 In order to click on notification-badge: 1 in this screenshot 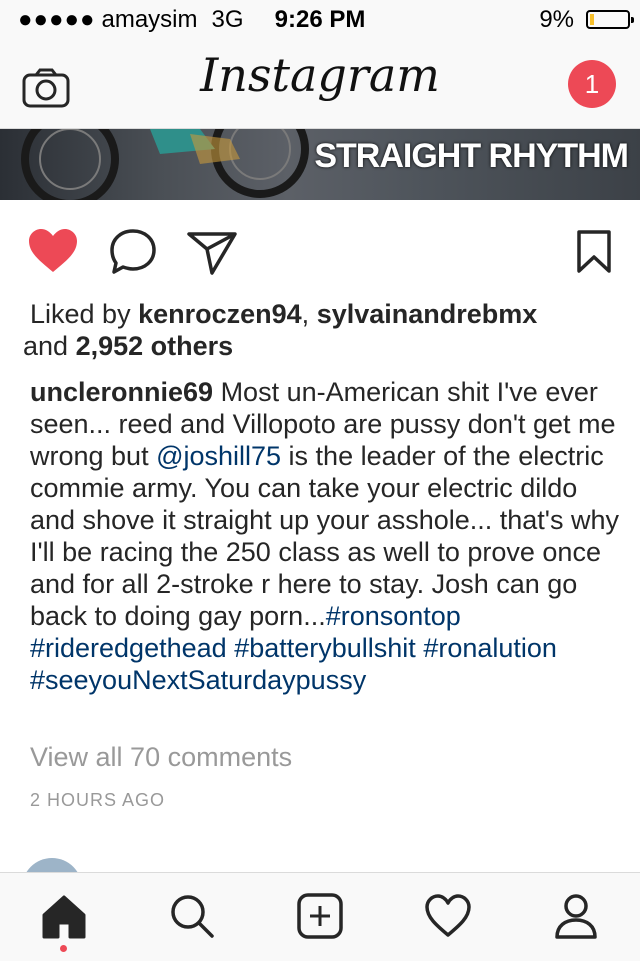, I will do `click(592, 84)`.